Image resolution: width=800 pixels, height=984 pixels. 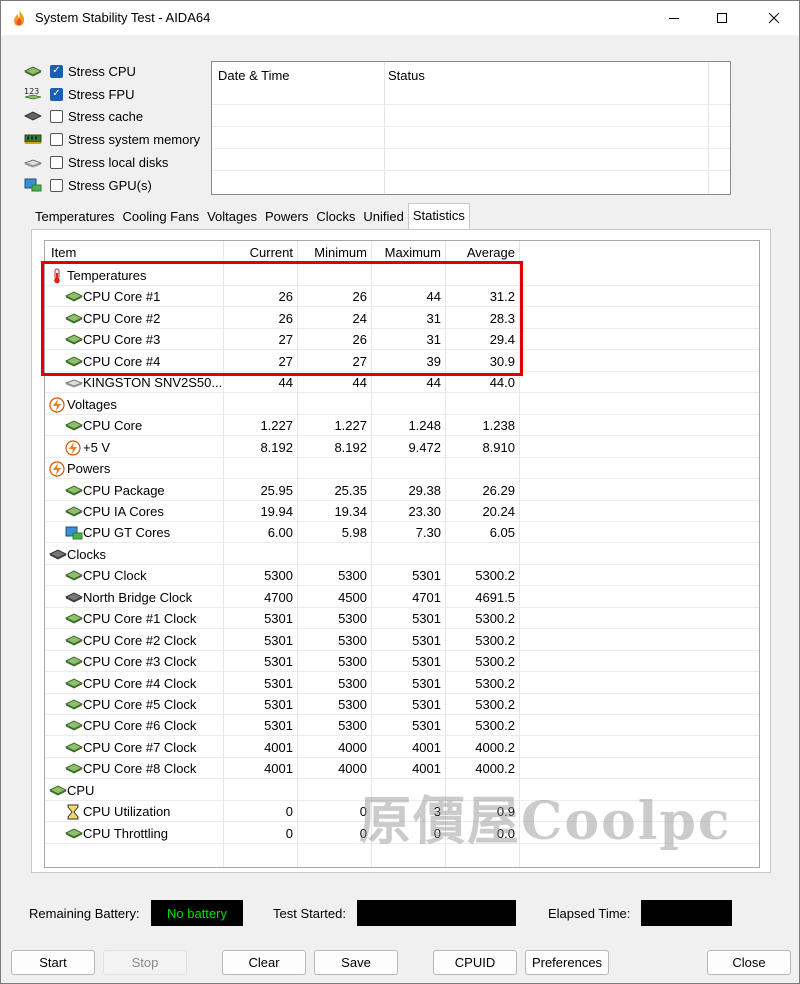 I want to click on table-row: CPU Core #4 Clock 5301 5300 5301 5300.2, so click(x=402, y=683).